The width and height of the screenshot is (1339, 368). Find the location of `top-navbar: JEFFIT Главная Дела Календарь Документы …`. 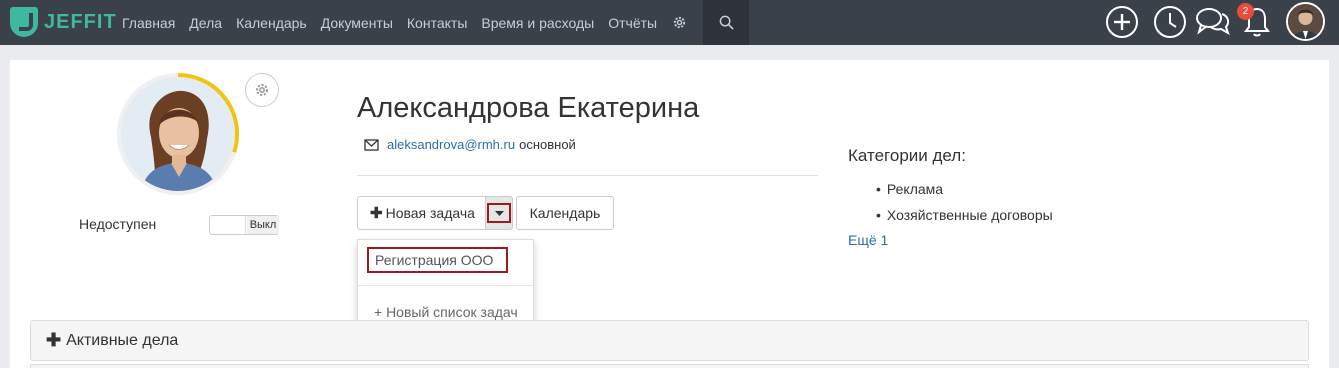

top-navbar: JEFFIT Главная Дела Календарь Документы … is located at coordinates (669, 22).